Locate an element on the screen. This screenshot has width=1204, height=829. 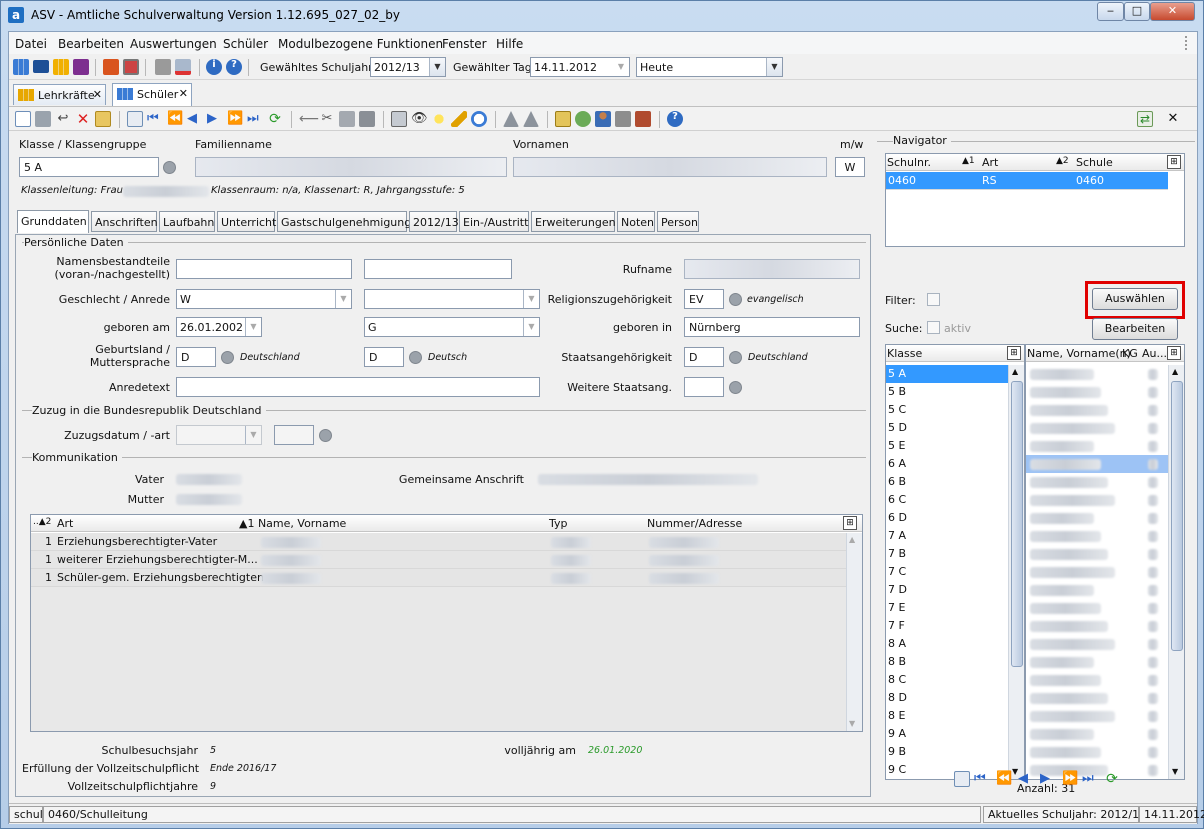
col-name: Name, Vorname(n) is located at coordinates (1079, 353).